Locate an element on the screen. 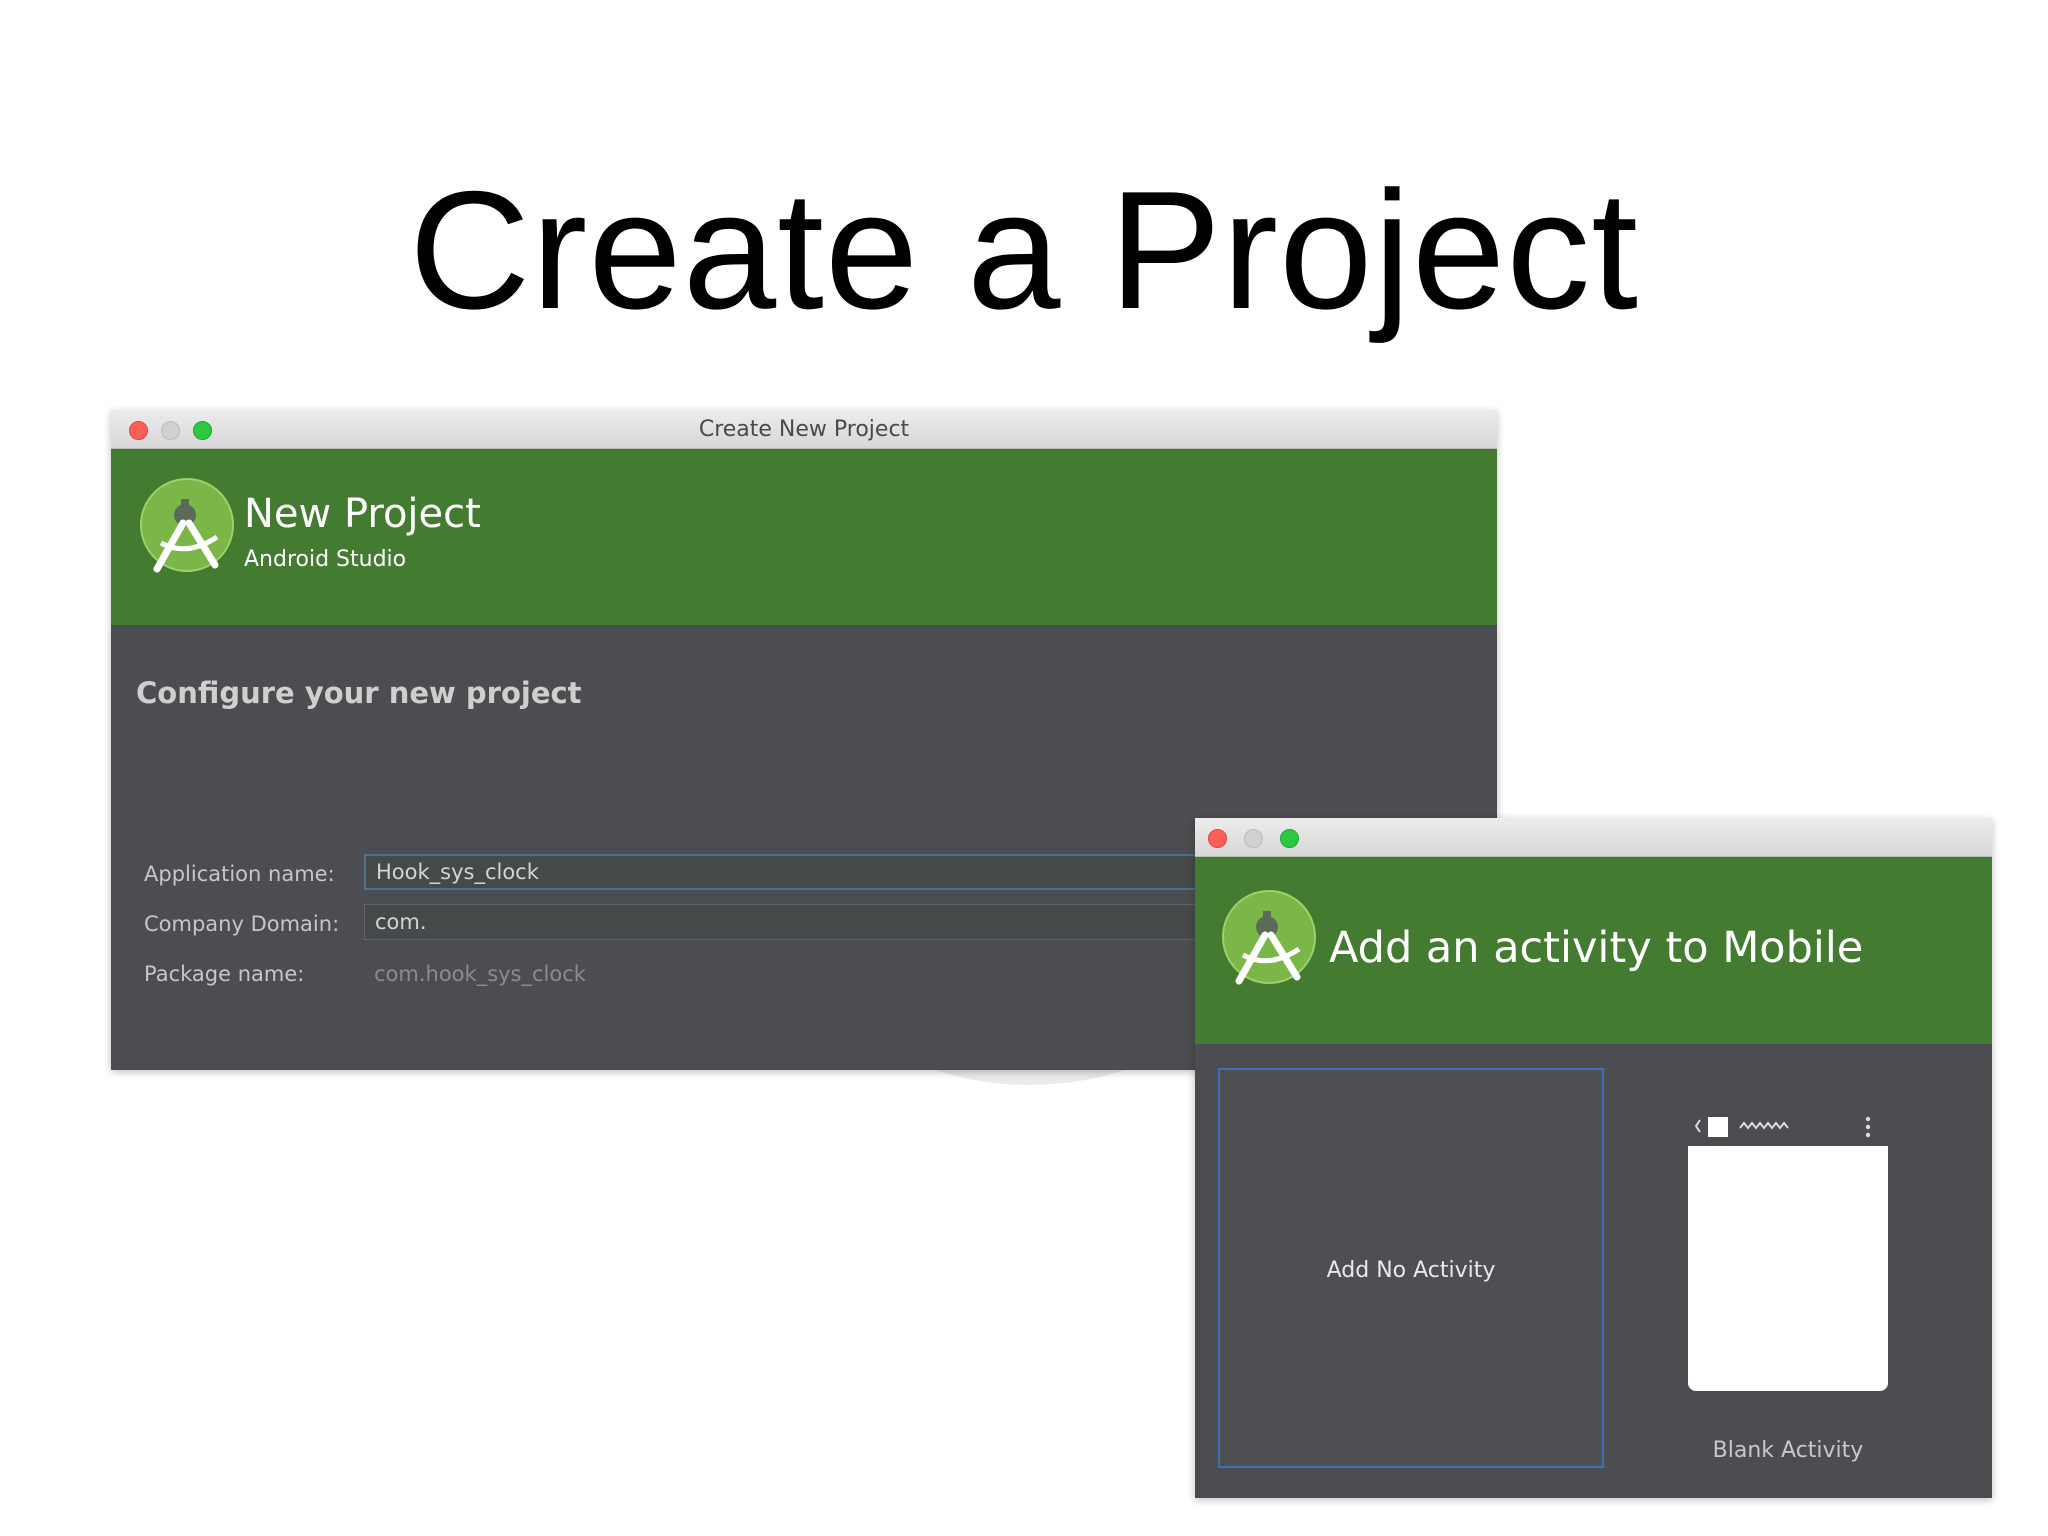  add-no-activity-label: Add No Activity is located at coordinates (1411, 1270).